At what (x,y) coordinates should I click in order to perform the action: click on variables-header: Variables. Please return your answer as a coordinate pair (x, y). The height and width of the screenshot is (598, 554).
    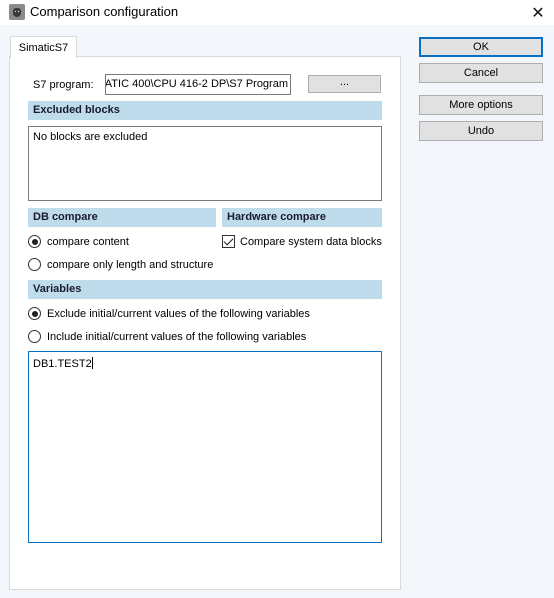
    Looking at the image, I should click on (205, 289).